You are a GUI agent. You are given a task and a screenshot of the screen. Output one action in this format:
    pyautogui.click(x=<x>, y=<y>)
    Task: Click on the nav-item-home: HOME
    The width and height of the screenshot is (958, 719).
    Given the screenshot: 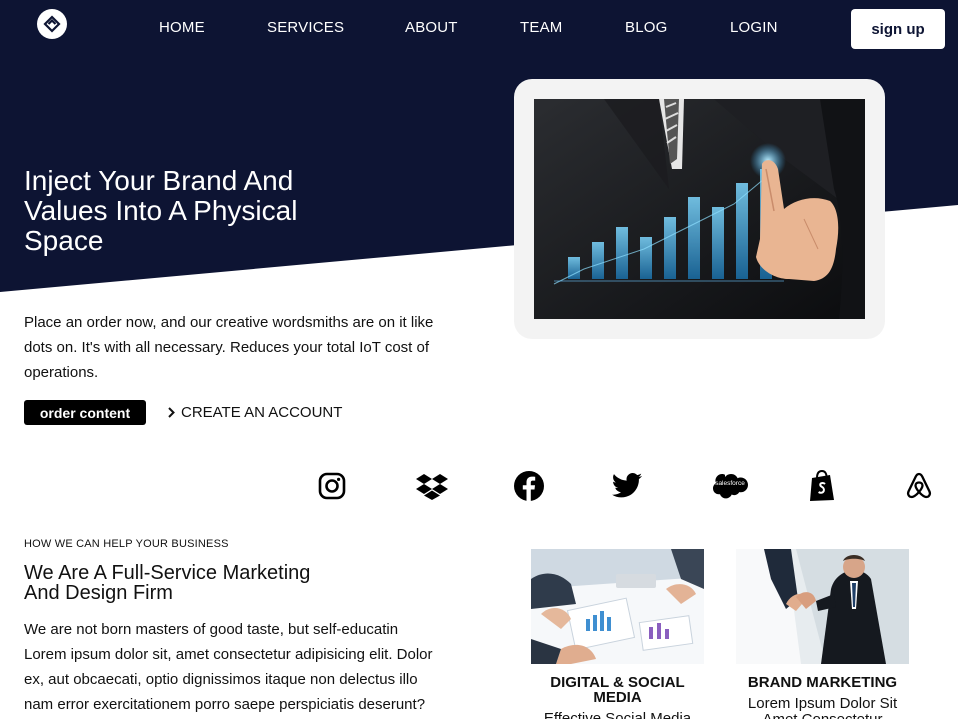 What is the action you would take?
    pyautogui.click(x=182, y=27)
    